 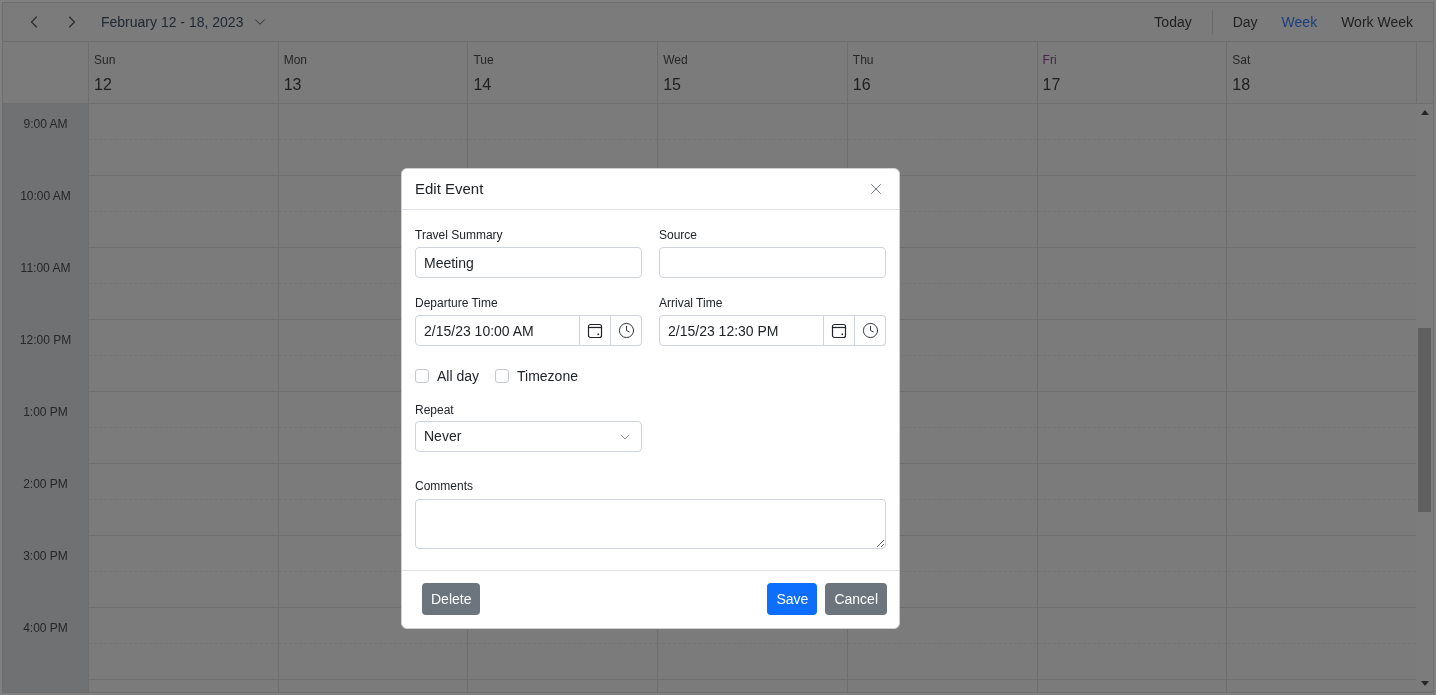 What do you see at coordinates (792, 599) in the screenshot?
I see `save-button: Save` at bounding box center [792, 599].